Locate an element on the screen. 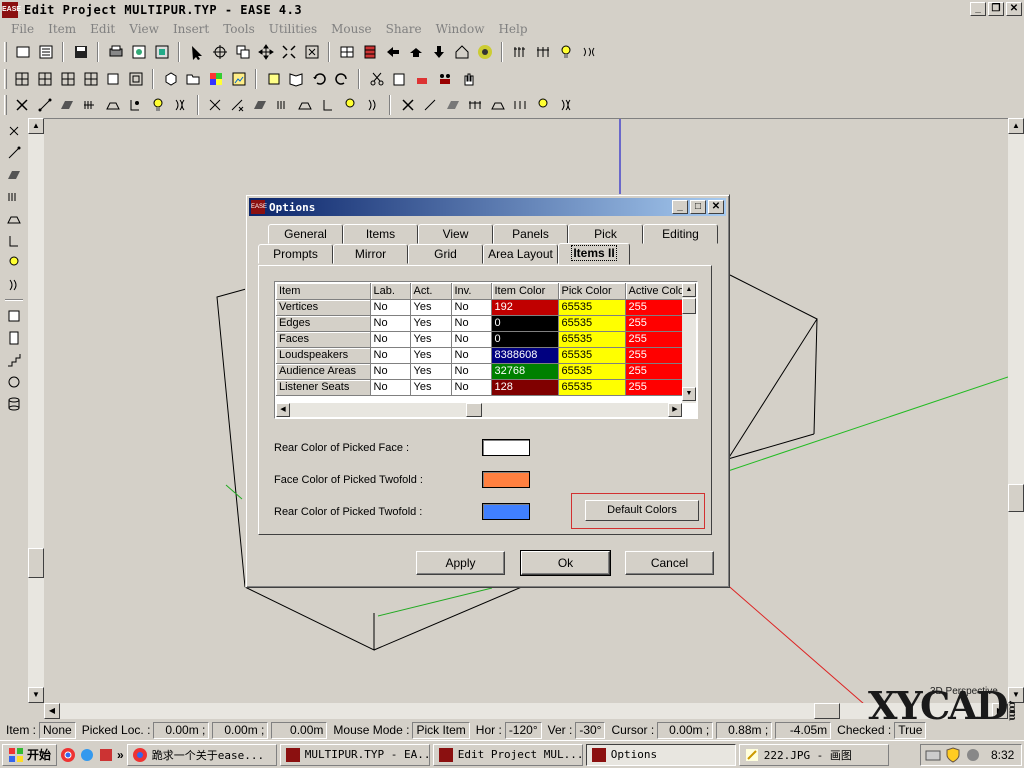 This screenshot has height=768, width=1024. tab-pick: Pick is located at coordinates (605, 234).